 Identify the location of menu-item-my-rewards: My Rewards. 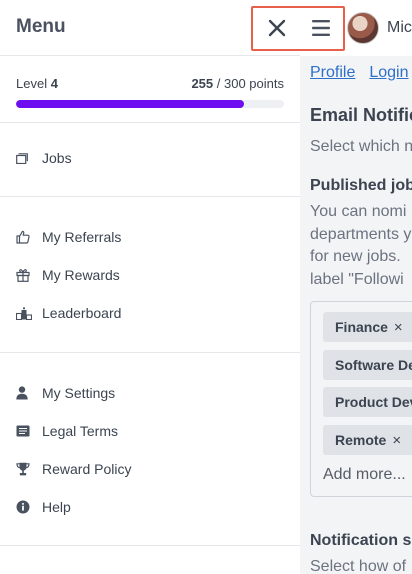
(68, 275).